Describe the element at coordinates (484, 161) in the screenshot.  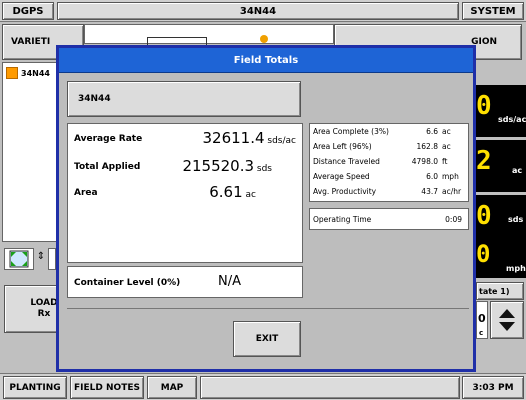
I see `gauge-digit: 2` at that location.